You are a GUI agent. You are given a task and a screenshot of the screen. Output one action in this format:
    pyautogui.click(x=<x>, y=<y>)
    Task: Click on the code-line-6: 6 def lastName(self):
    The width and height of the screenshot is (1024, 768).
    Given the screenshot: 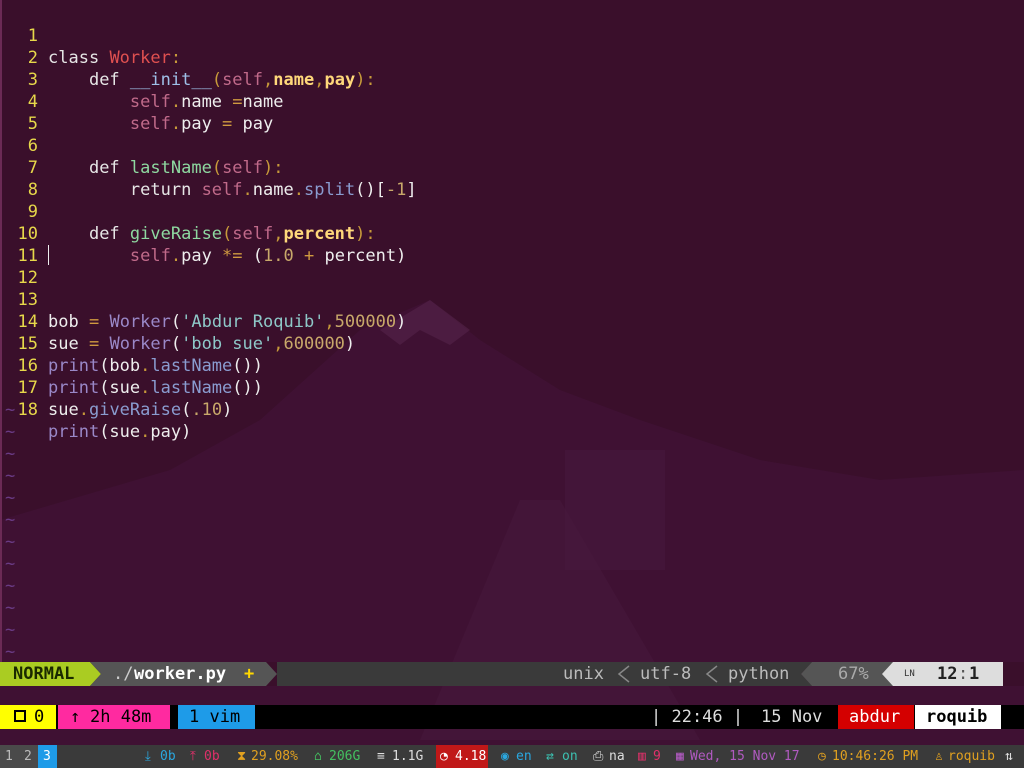 What is the action you would take?
    pyautogui.click(x=143, y=145)
    